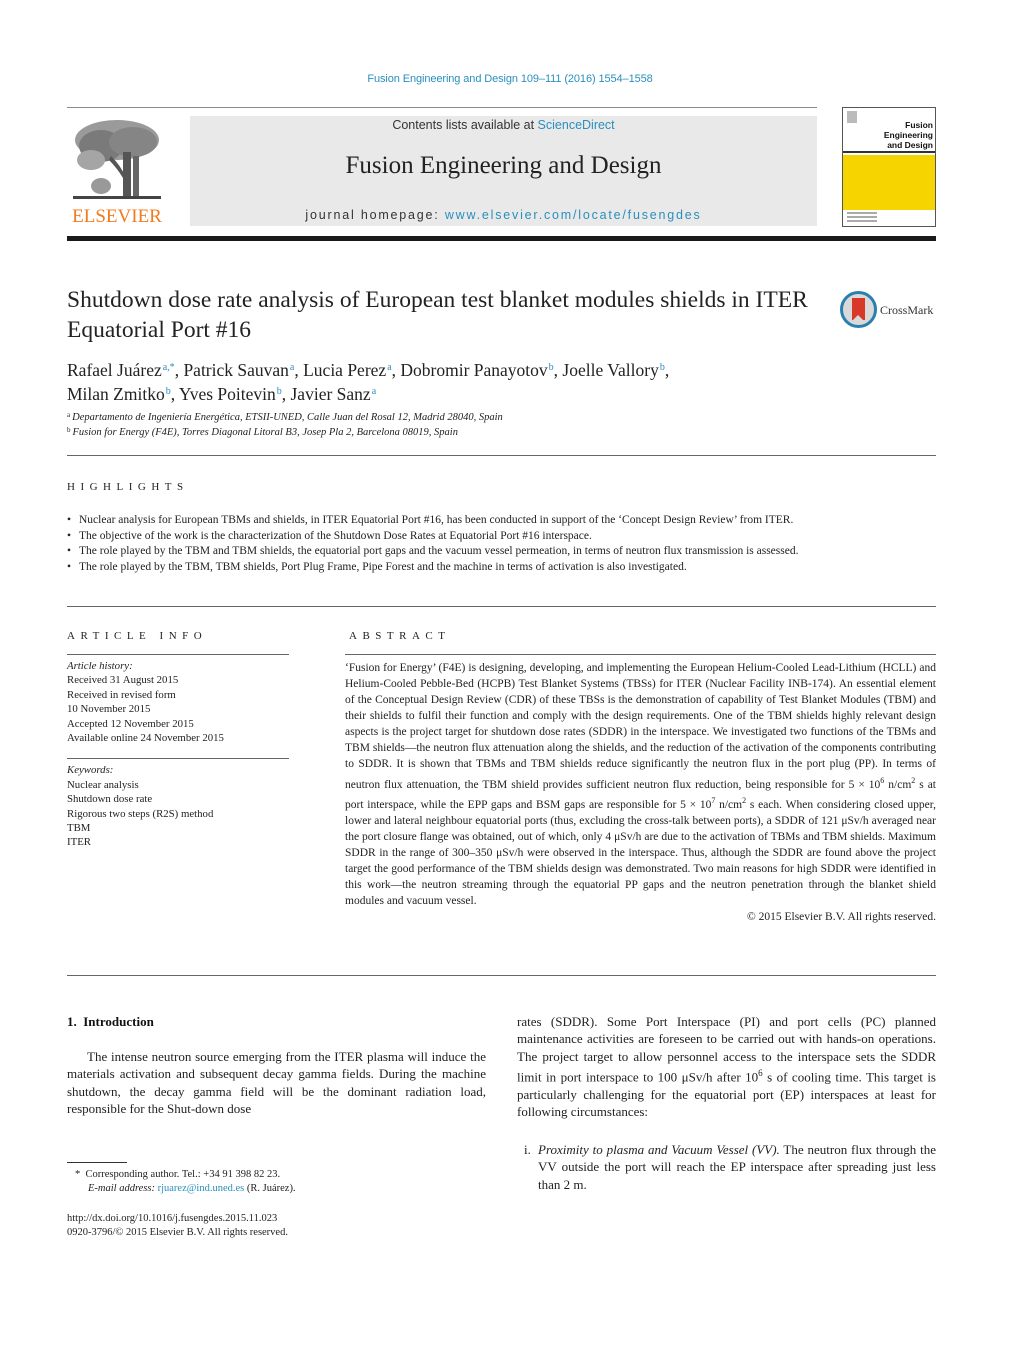 The height and width of the screenshot is (1351, 1020). Describe the element at coordinates (169, 367) in the screenshot. I see `author-affil-link: a,*` at that location.